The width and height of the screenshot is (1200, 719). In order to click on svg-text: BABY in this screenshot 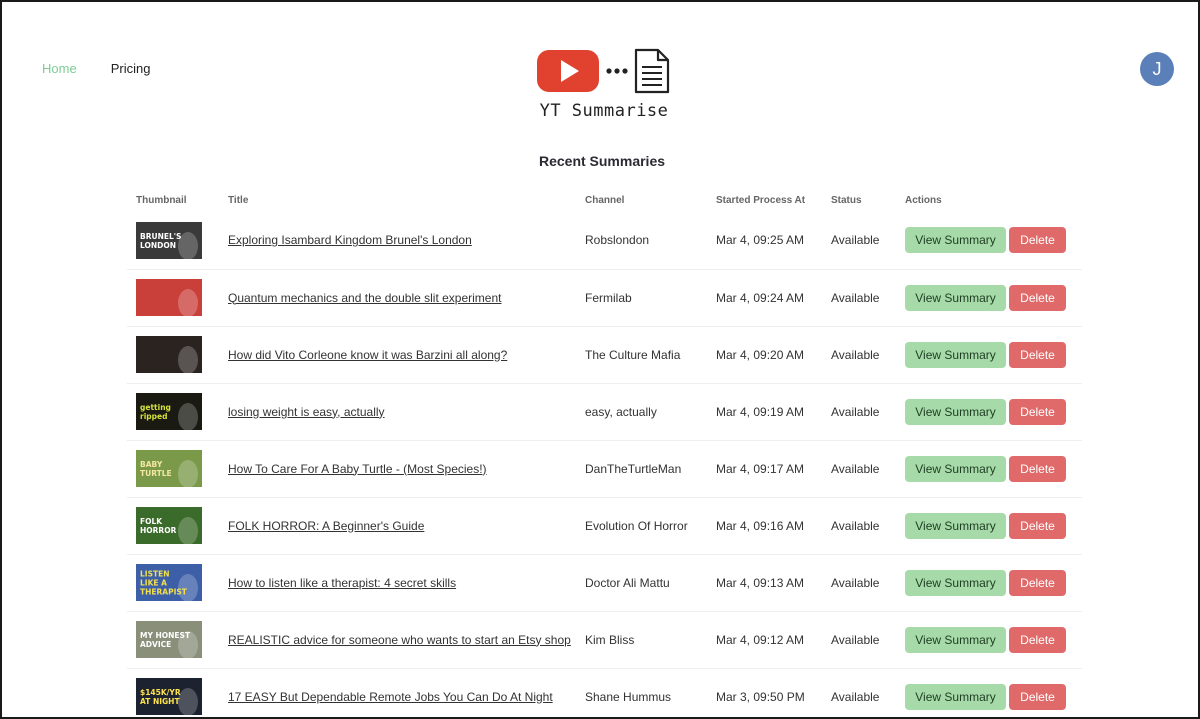, I will do `click(151, 464)`.